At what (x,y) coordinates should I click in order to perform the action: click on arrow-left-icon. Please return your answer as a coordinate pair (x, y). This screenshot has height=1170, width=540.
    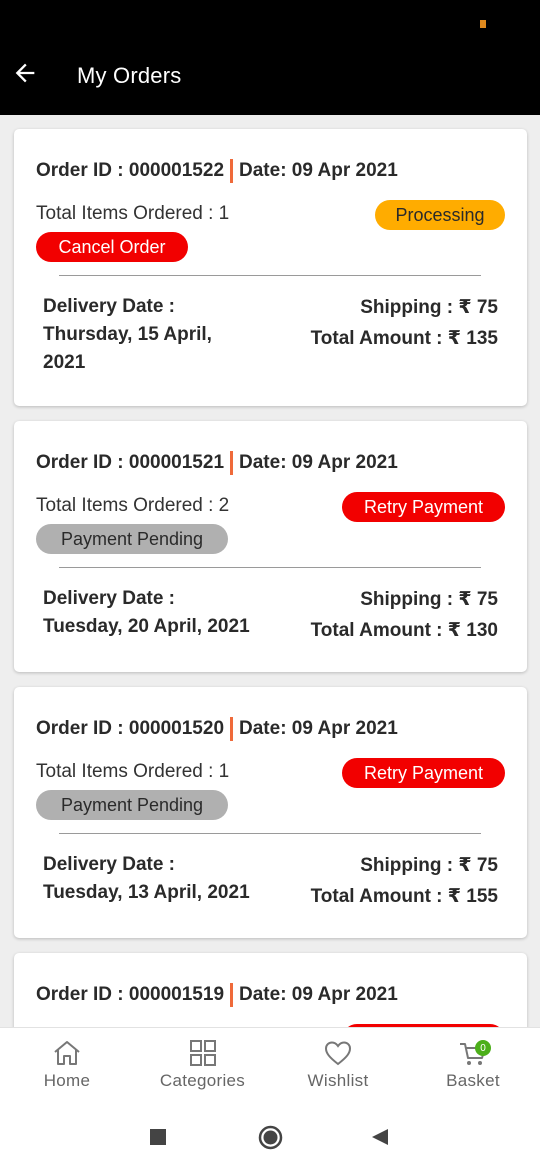
    Looking at the image, I should click on (25, 73).